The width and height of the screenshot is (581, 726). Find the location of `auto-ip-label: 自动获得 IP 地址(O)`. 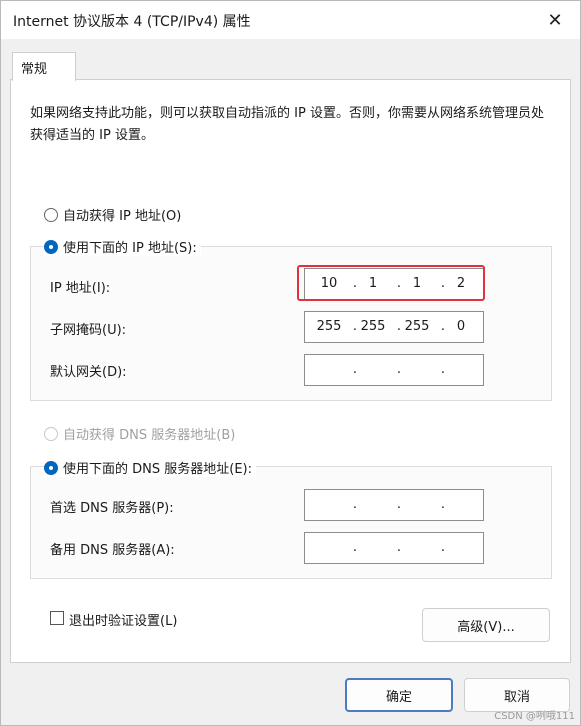

auto-ip-label: 自动获得 IP 地址(O) is located at coordinates (122, 216).